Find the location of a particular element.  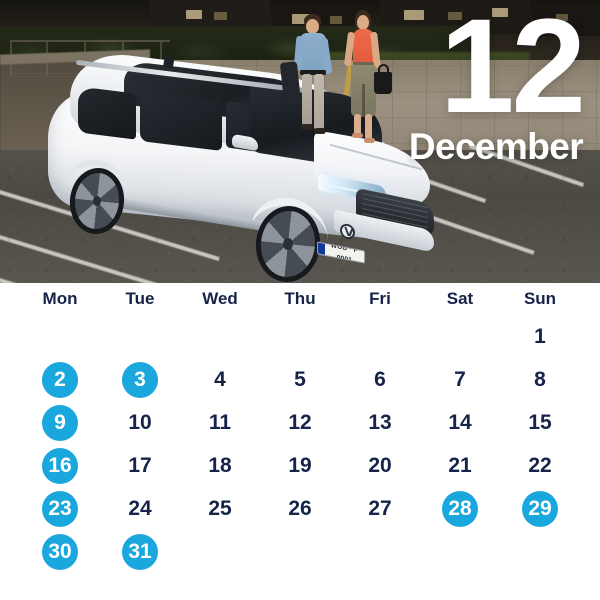

calendar-day-highlighted: 30 is located at coordinates (60, 551).